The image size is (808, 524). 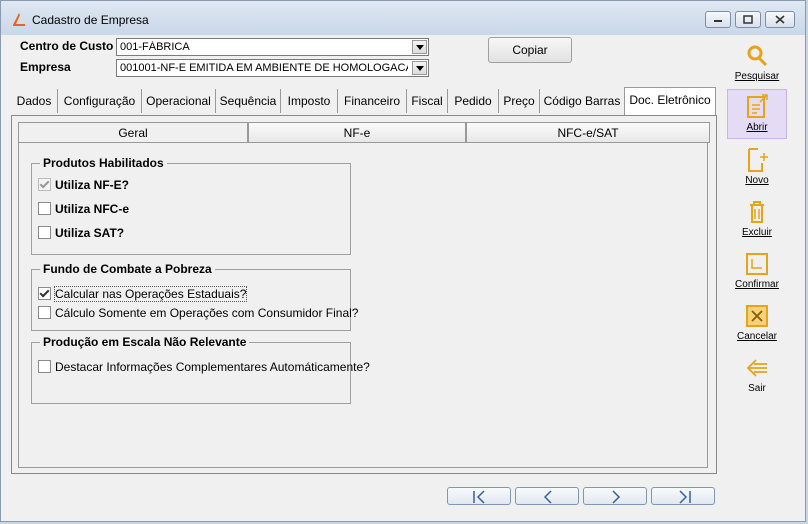 I want to click on checkbox-label: Calcular nas Operações Estaduais?, so click(x=150, y=294).